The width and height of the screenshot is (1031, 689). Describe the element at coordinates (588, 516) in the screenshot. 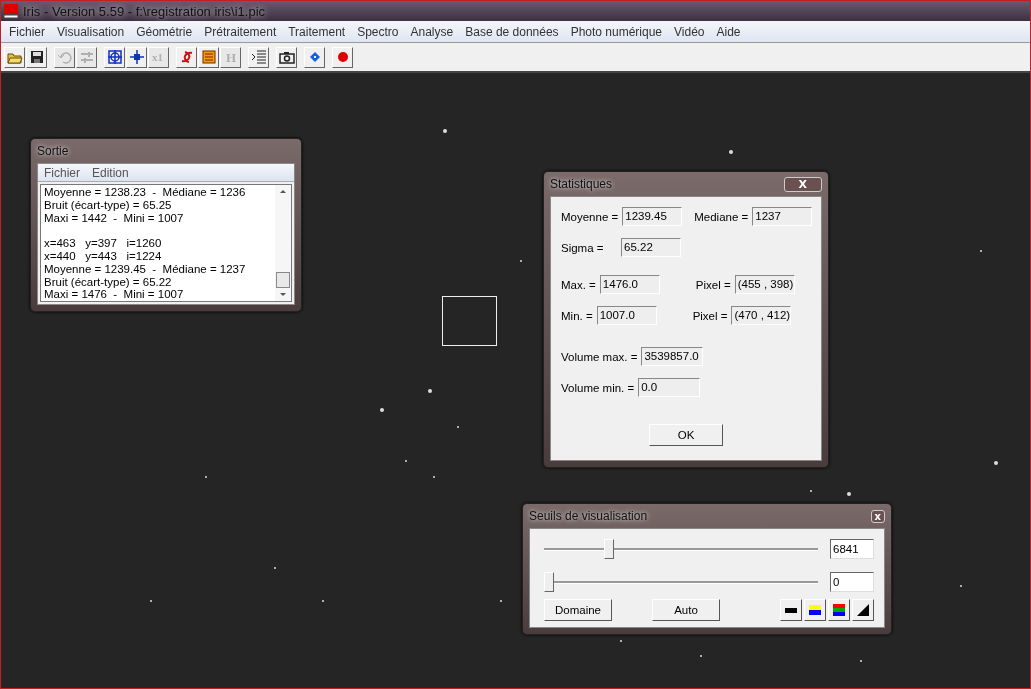

I see `dialog-title: Seuils de visualisation` at that location.